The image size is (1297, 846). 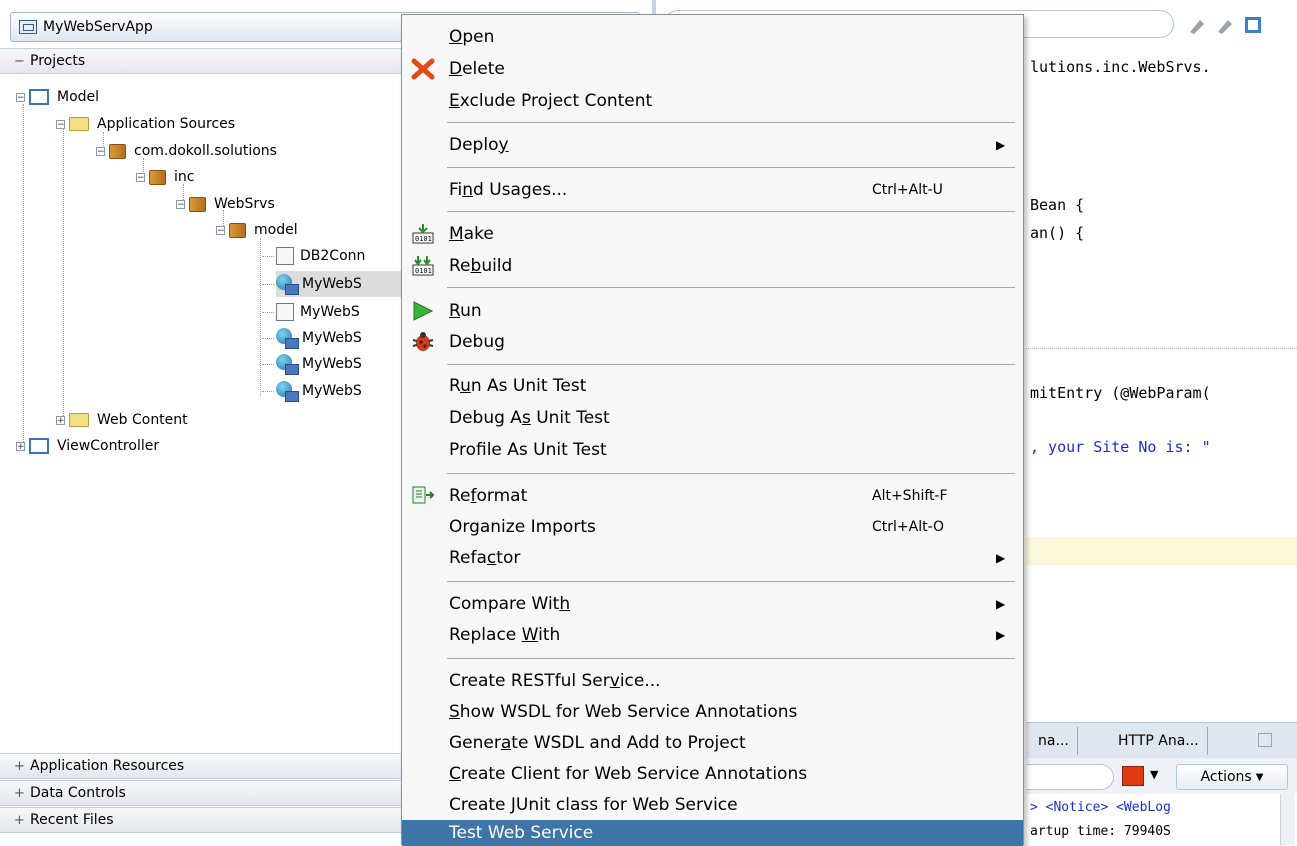 What do you see at coordinates (1070, 777) in the screenshot?
I see `log-search-input` at bounding box center [1070, 777].